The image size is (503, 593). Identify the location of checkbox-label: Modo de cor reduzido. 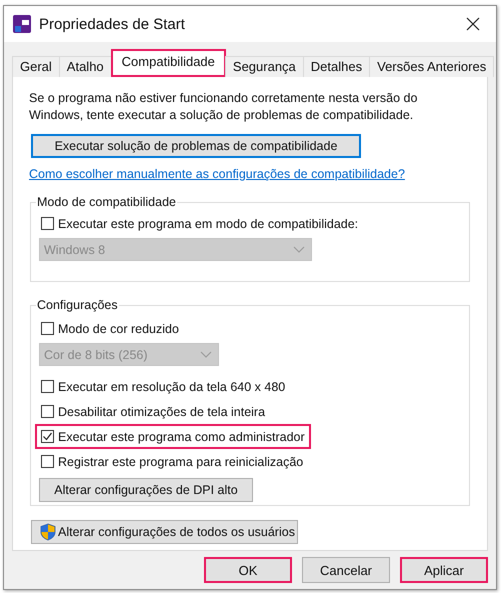
(118, 329).